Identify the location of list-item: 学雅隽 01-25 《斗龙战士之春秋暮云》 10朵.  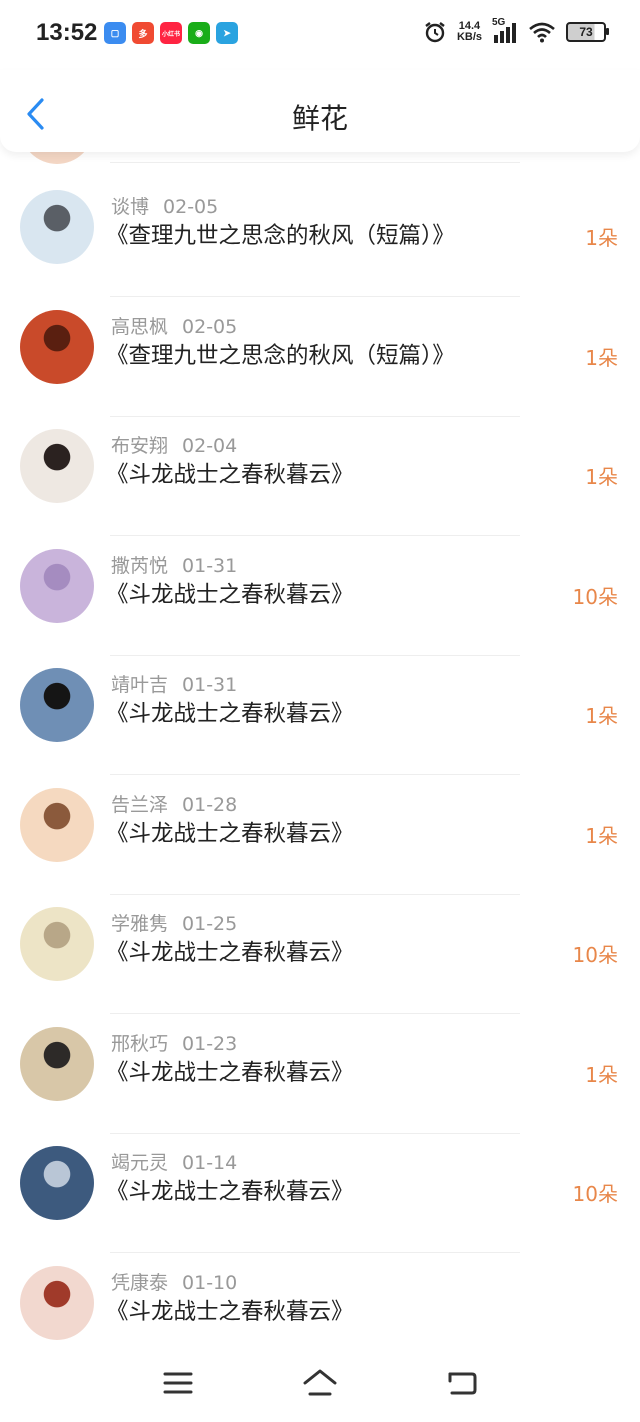
(320, 967).